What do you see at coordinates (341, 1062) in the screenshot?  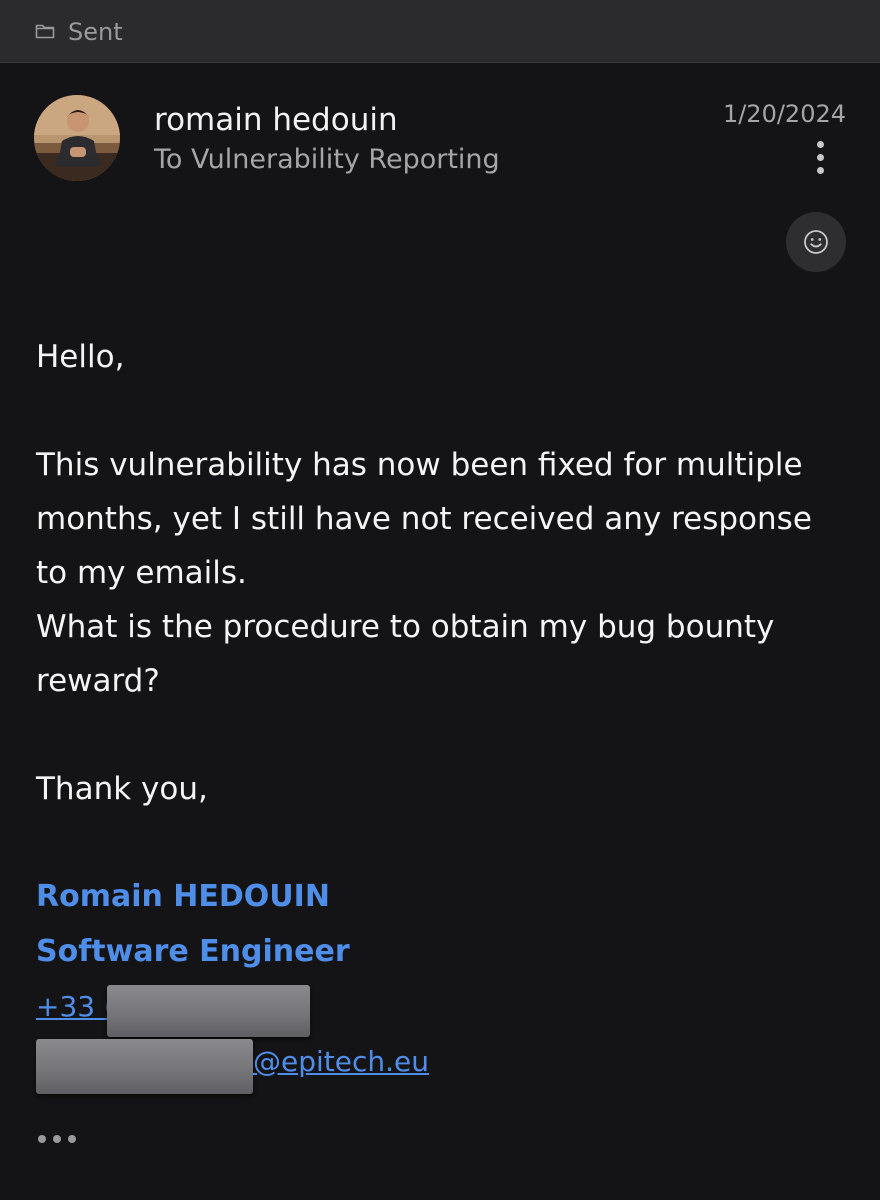 I see `signature-email-link: @epitech.eu` at bounding box center [341, 1062].